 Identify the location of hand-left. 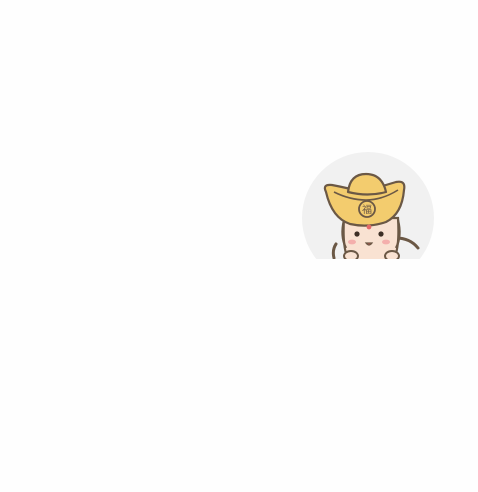
(351, 254).